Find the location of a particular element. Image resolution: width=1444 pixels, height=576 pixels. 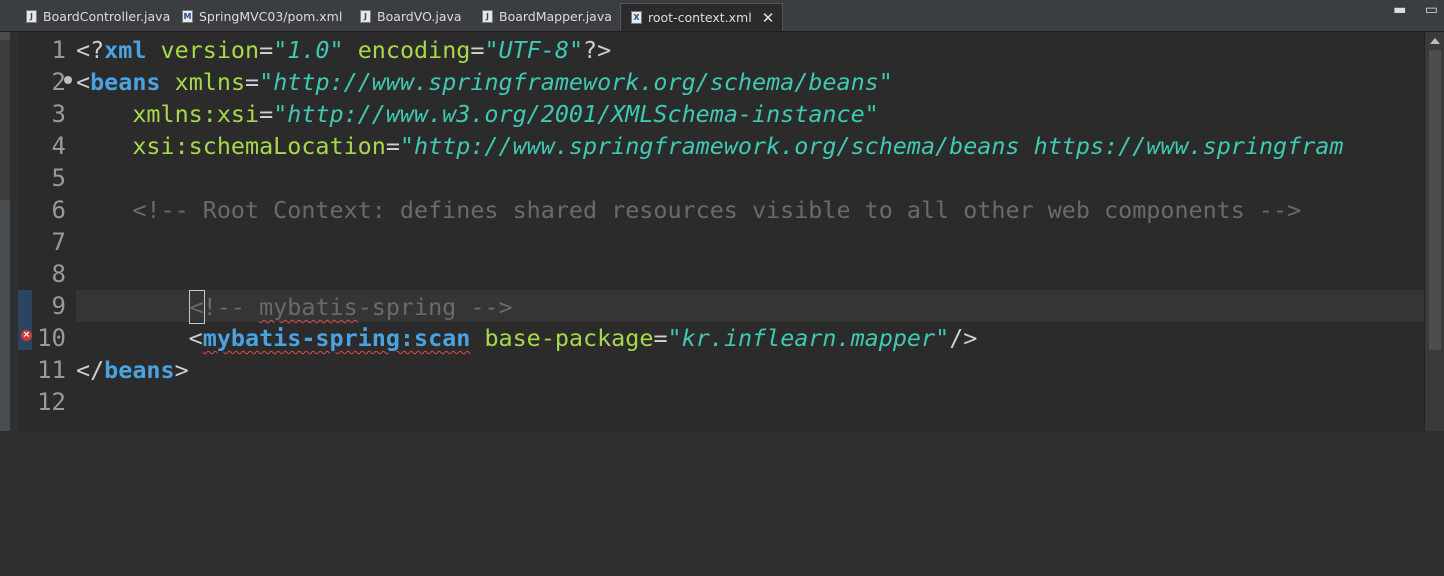

scrollbar-thumb is located at coordinates (1435, 200).